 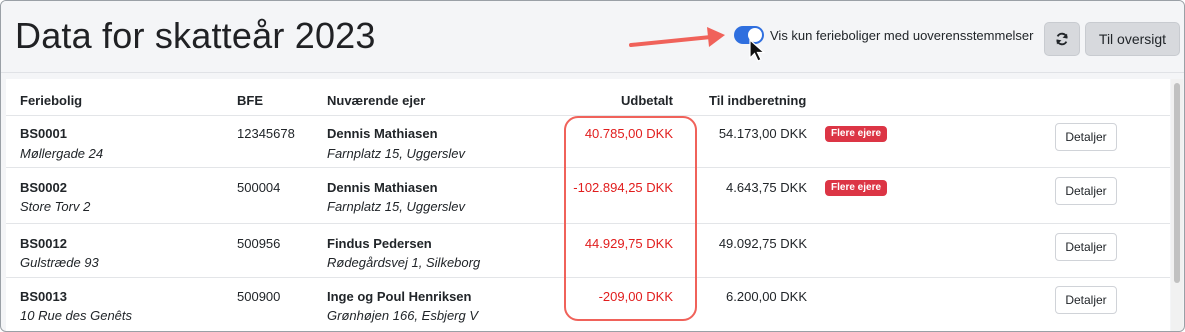 What do you see at coordinates (1132, 39) in the screenshot?
I see `overview-button: Til oversigt` at bounding box center [1132, 39].